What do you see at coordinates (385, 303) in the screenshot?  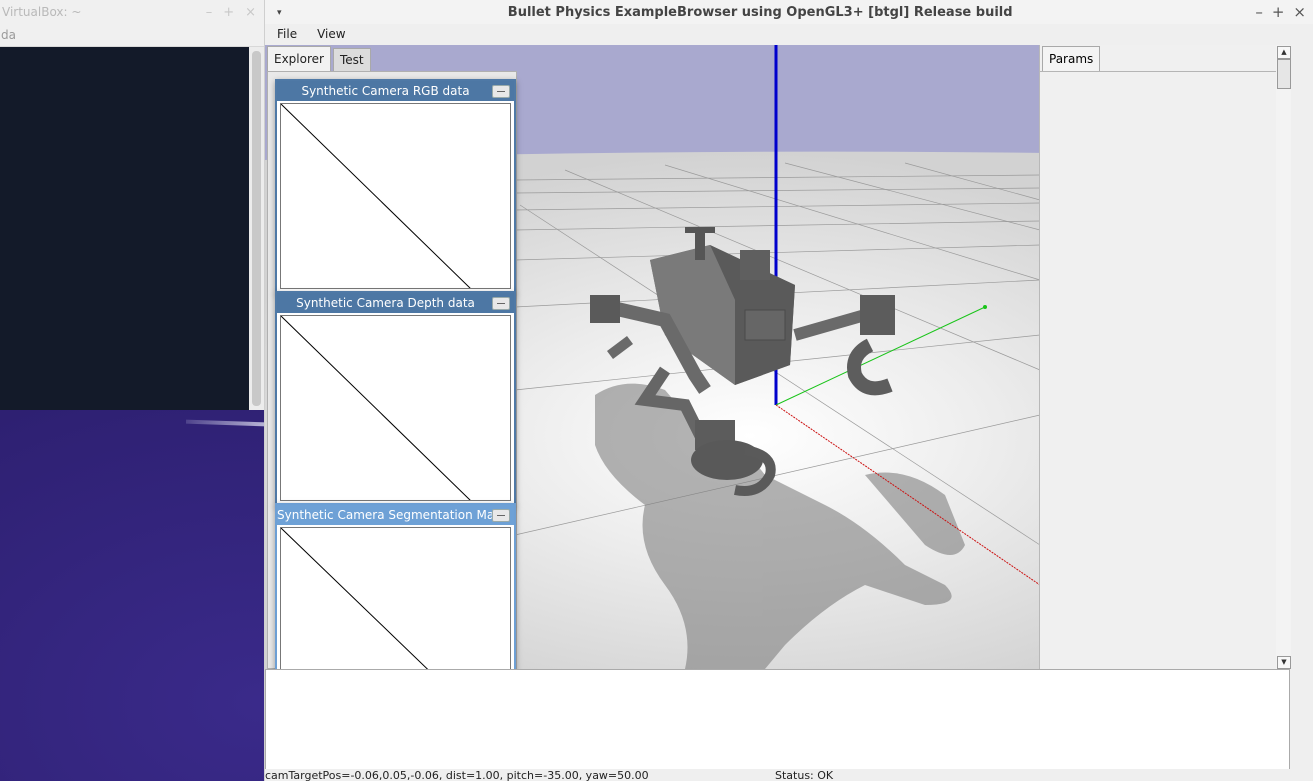 I see `camera-depth-title: Synthetic Camera Depth data` at bounding box center [385, 303].